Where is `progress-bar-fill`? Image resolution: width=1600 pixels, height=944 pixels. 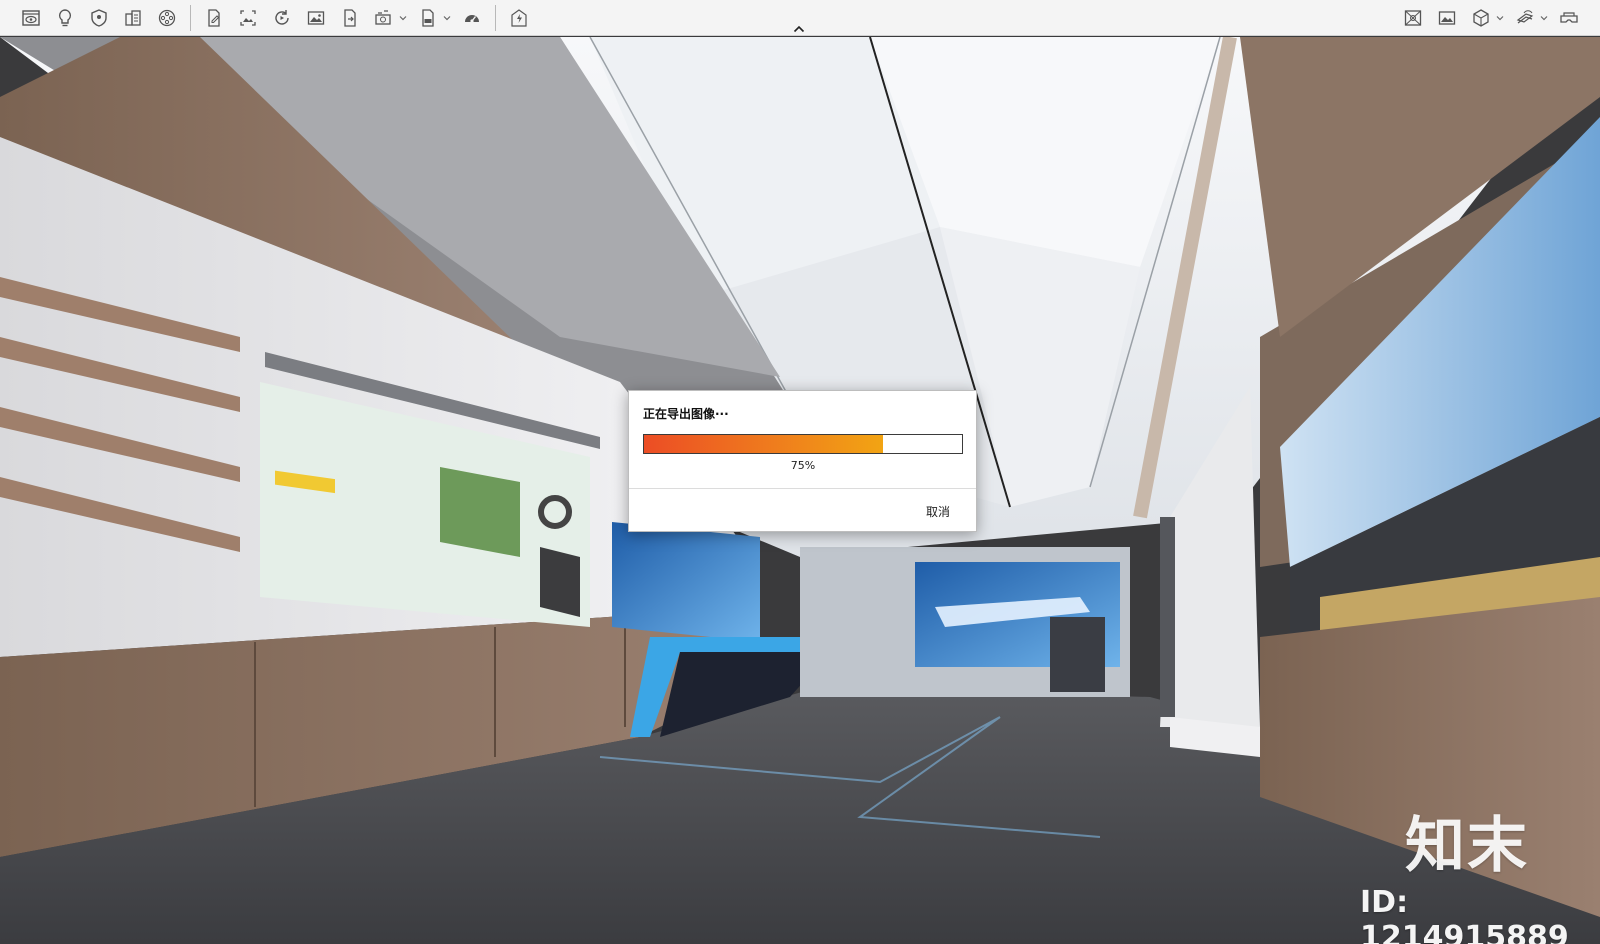
progress-bar-fill is located at coordinates (763, 444).